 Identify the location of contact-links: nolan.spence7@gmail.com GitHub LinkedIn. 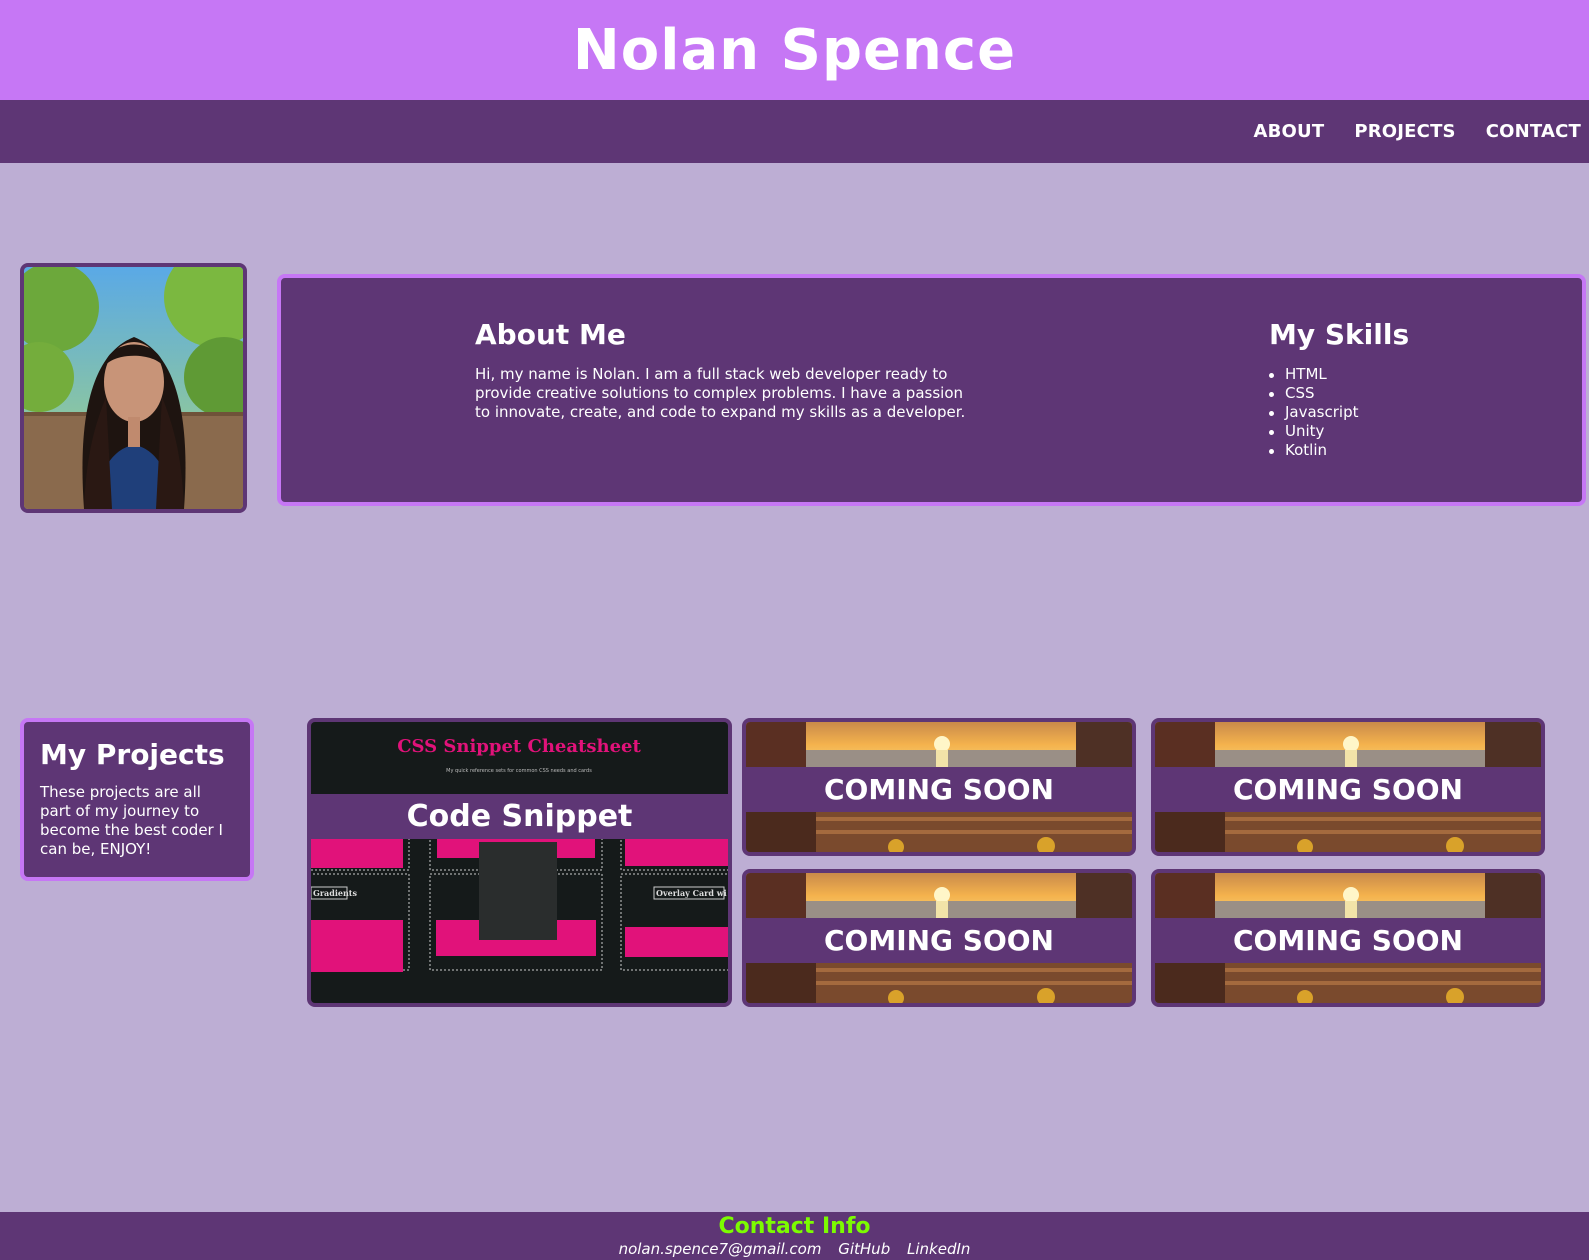
(794, 1249).